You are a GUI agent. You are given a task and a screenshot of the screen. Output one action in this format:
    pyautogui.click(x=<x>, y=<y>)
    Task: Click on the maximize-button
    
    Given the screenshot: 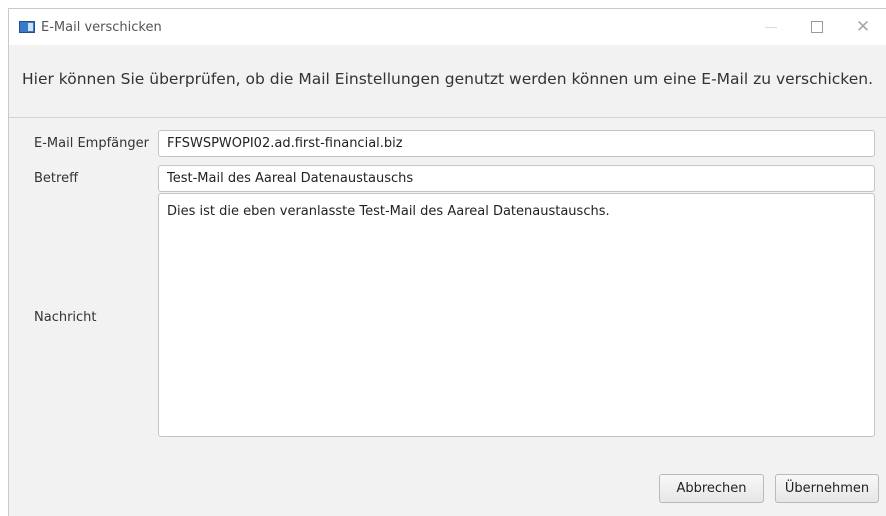 What is the action you would take?
    pyautogui.click(x=817, y=27)
    